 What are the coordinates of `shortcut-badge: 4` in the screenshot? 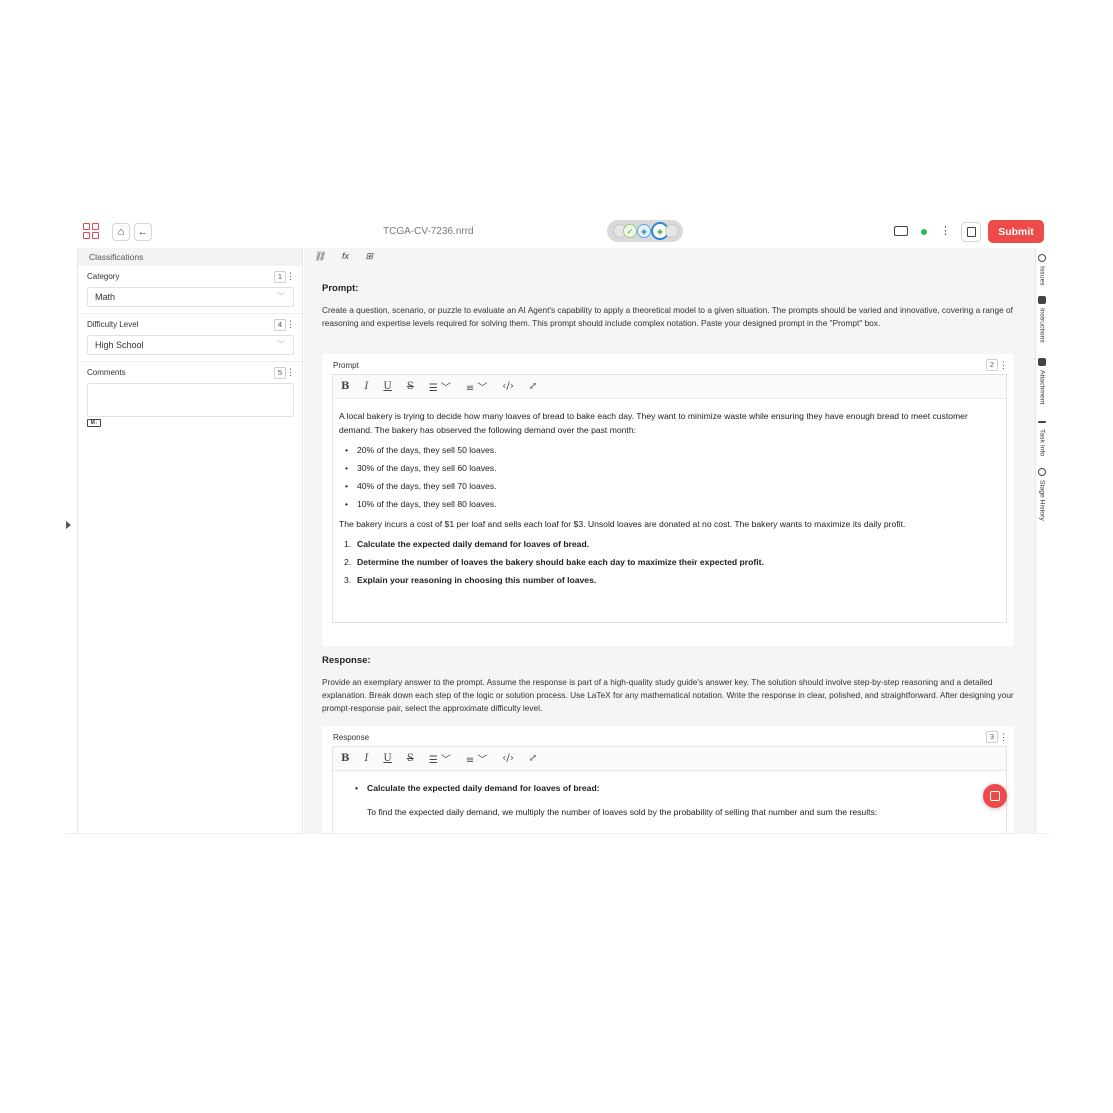 It's located at (280, 325).